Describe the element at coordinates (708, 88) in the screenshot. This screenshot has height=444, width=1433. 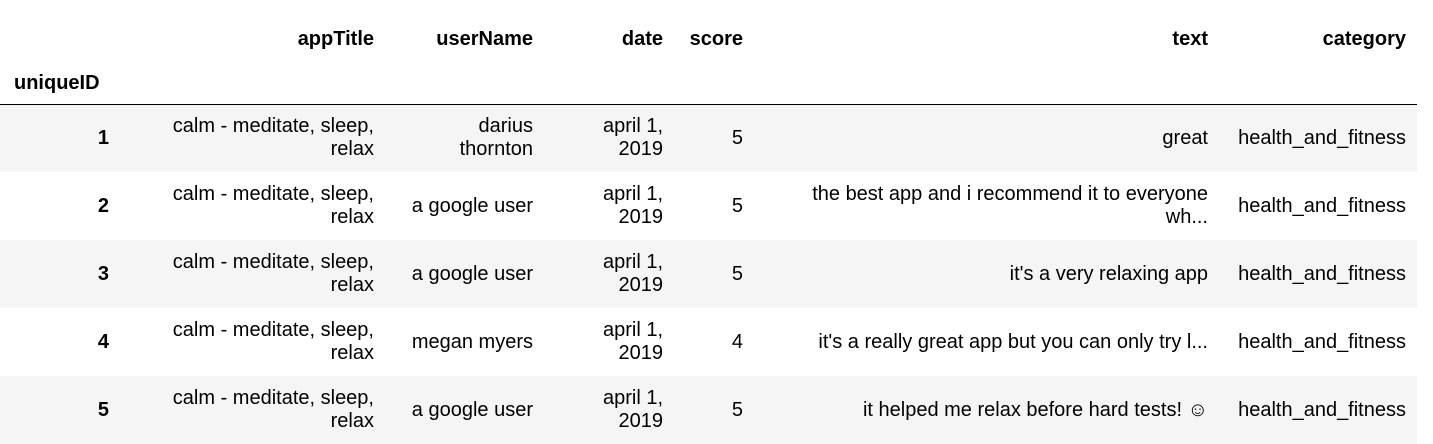
I see `index-header-row: uniqueID` at that location.